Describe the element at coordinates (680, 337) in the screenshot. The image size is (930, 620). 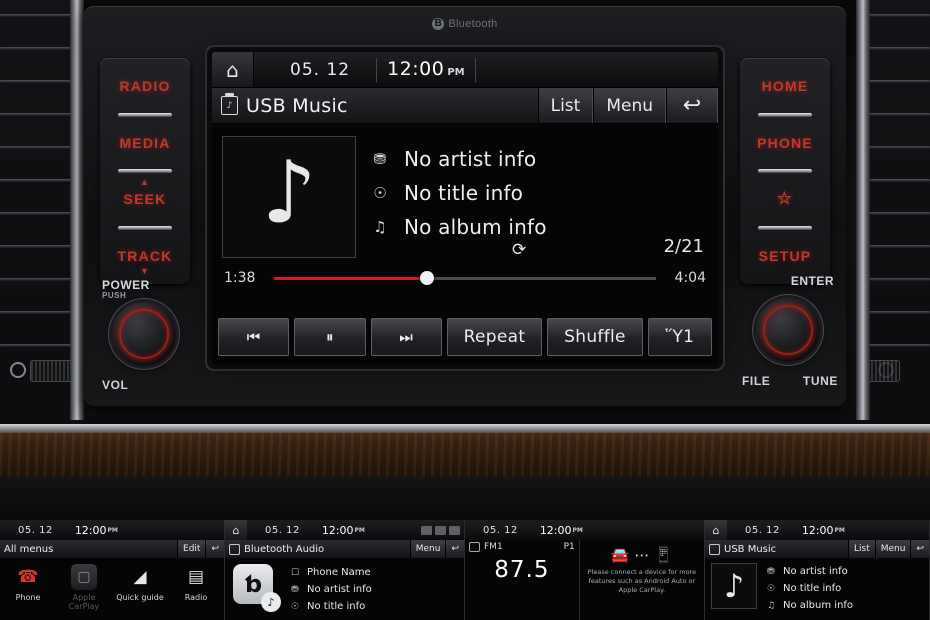
I see `delete-button: Ὕ1` at that location.